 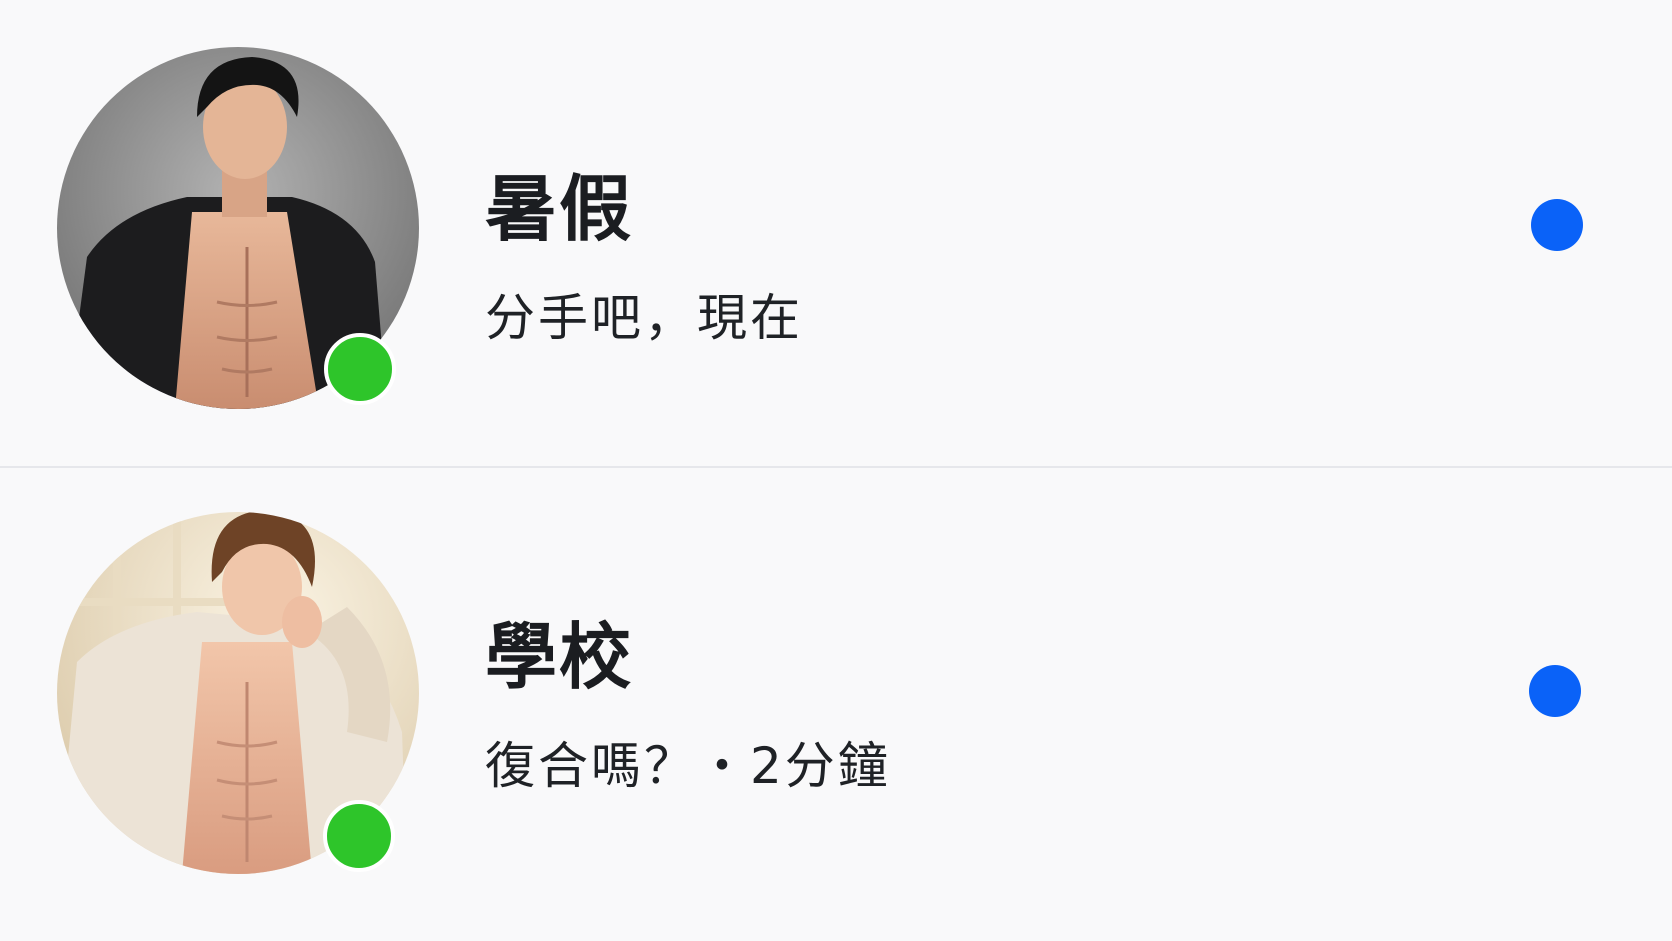 I want to click on conversation-name: 學校, so click(x=559, y=657).